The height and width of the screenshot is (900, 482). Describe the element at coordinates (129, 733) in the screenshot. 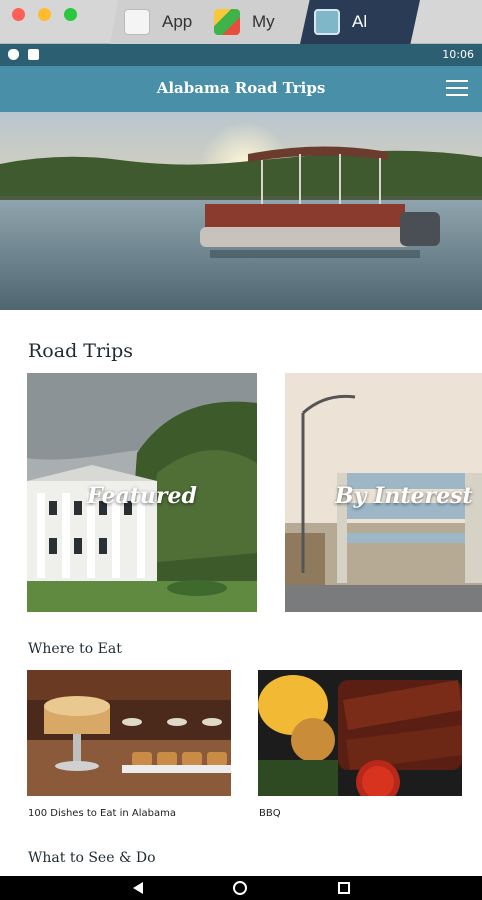

I see `dishes-image` at that location.